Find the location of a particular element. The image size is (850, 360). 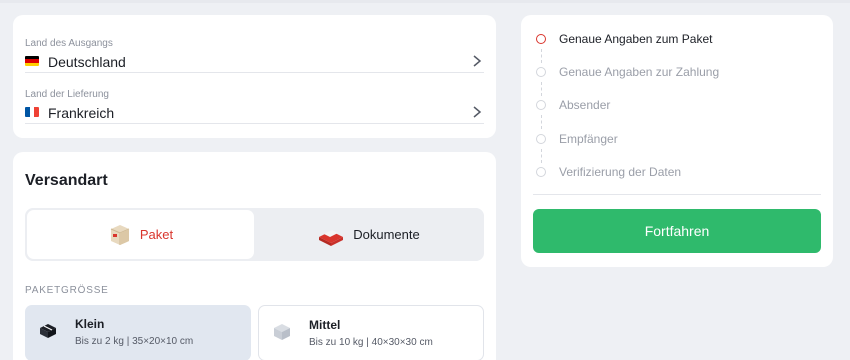

step-recipient: Empfänger is located at coordinates (677, 139).